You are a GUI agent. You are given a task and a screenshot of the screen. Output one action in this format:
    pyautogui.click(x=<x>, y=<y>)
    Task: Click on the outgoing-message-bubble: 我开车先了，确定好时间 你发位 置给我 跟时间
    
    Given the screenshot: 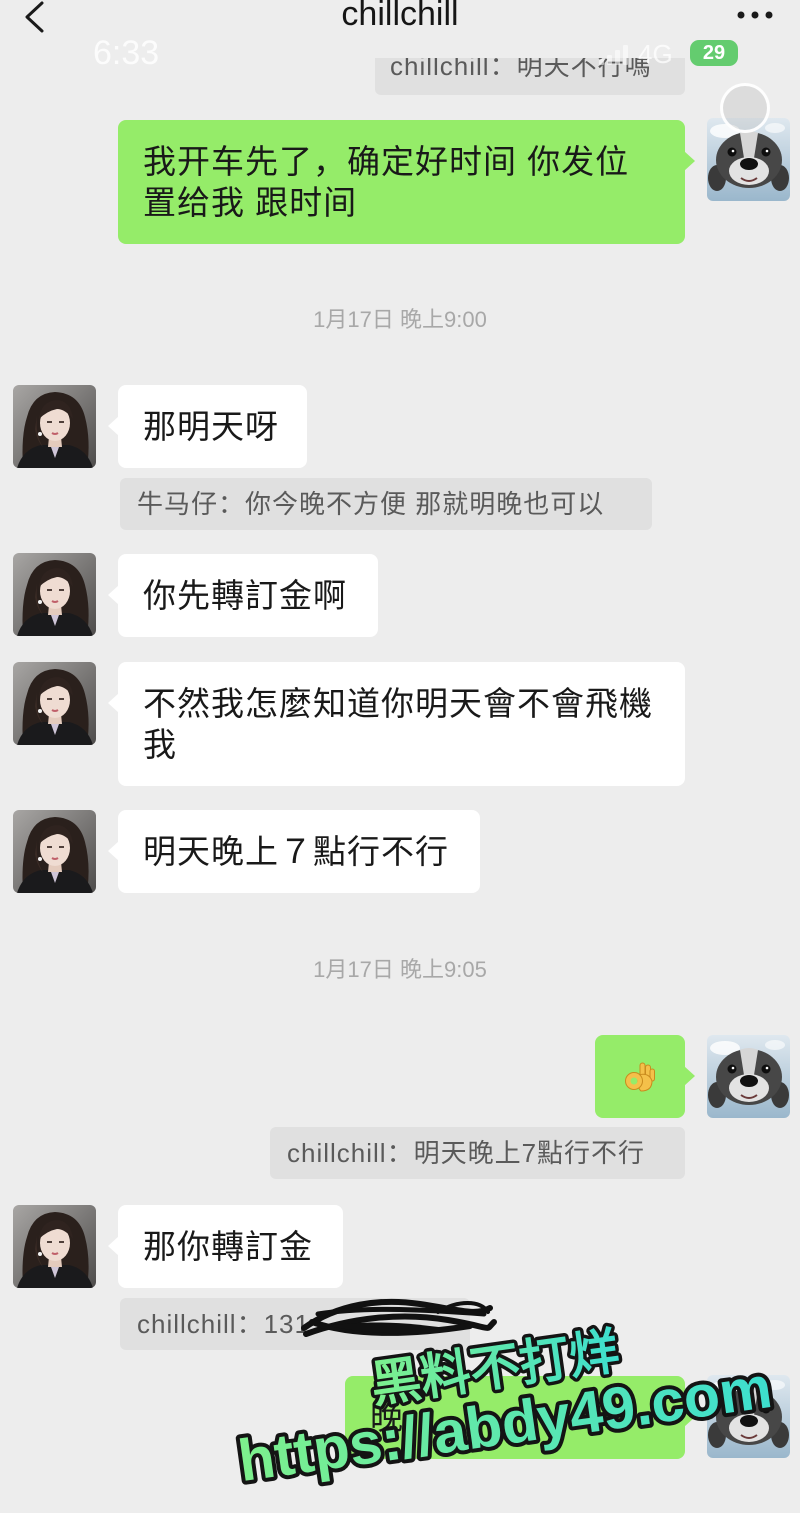 What is the action you would take?
    pyautogui.click(x=406, y=182)
    